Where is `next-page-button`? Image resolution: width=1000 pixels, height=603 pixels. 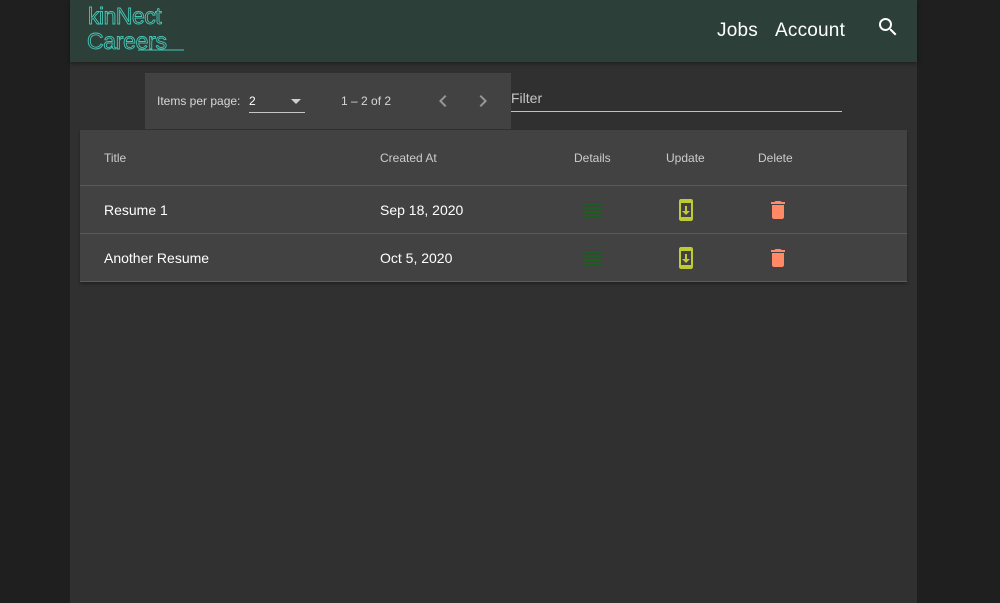
next-page-button is located at coordinates (483, 101).